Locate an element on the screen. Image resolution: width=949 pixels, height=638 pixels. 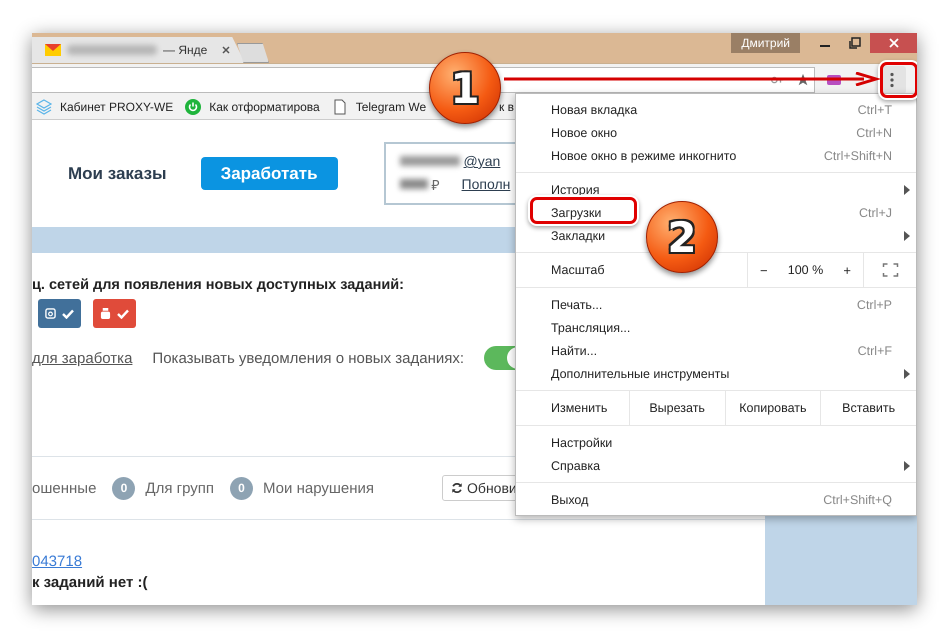
more-icon is located at coordinates (892, 80).